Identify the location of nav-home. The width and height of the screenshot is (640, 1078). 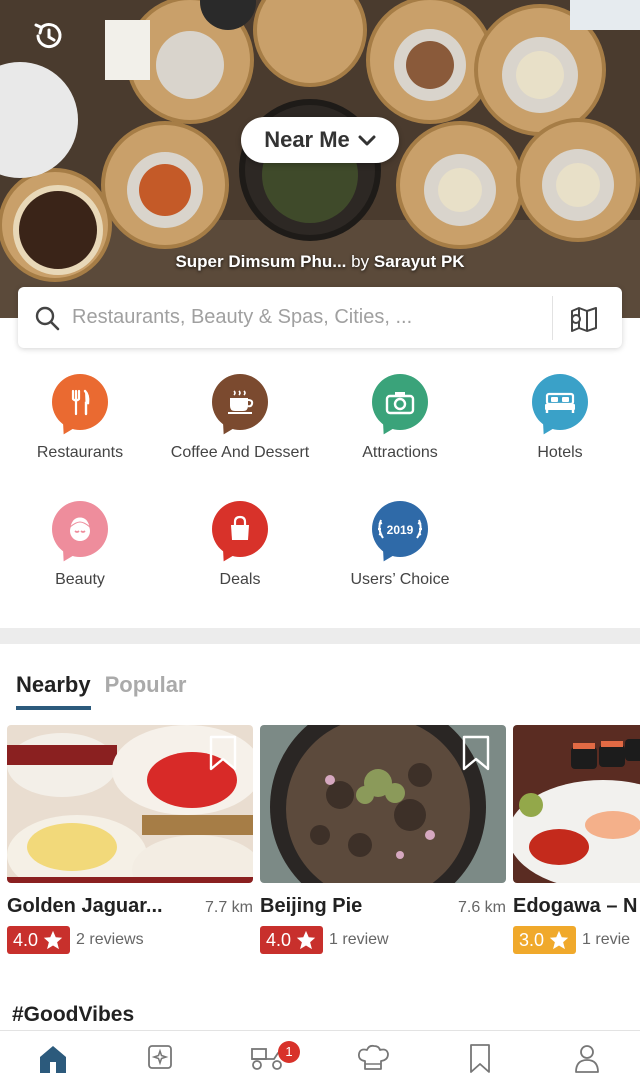
(53, 1060).